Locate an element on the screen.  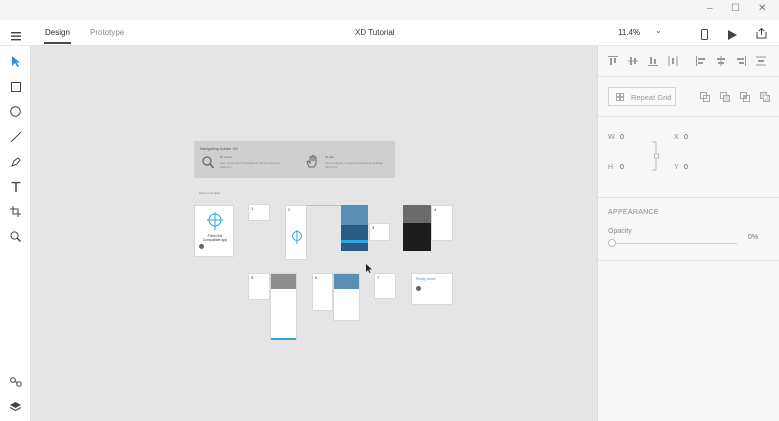
height-label: H is located at coordinates (611, 167).